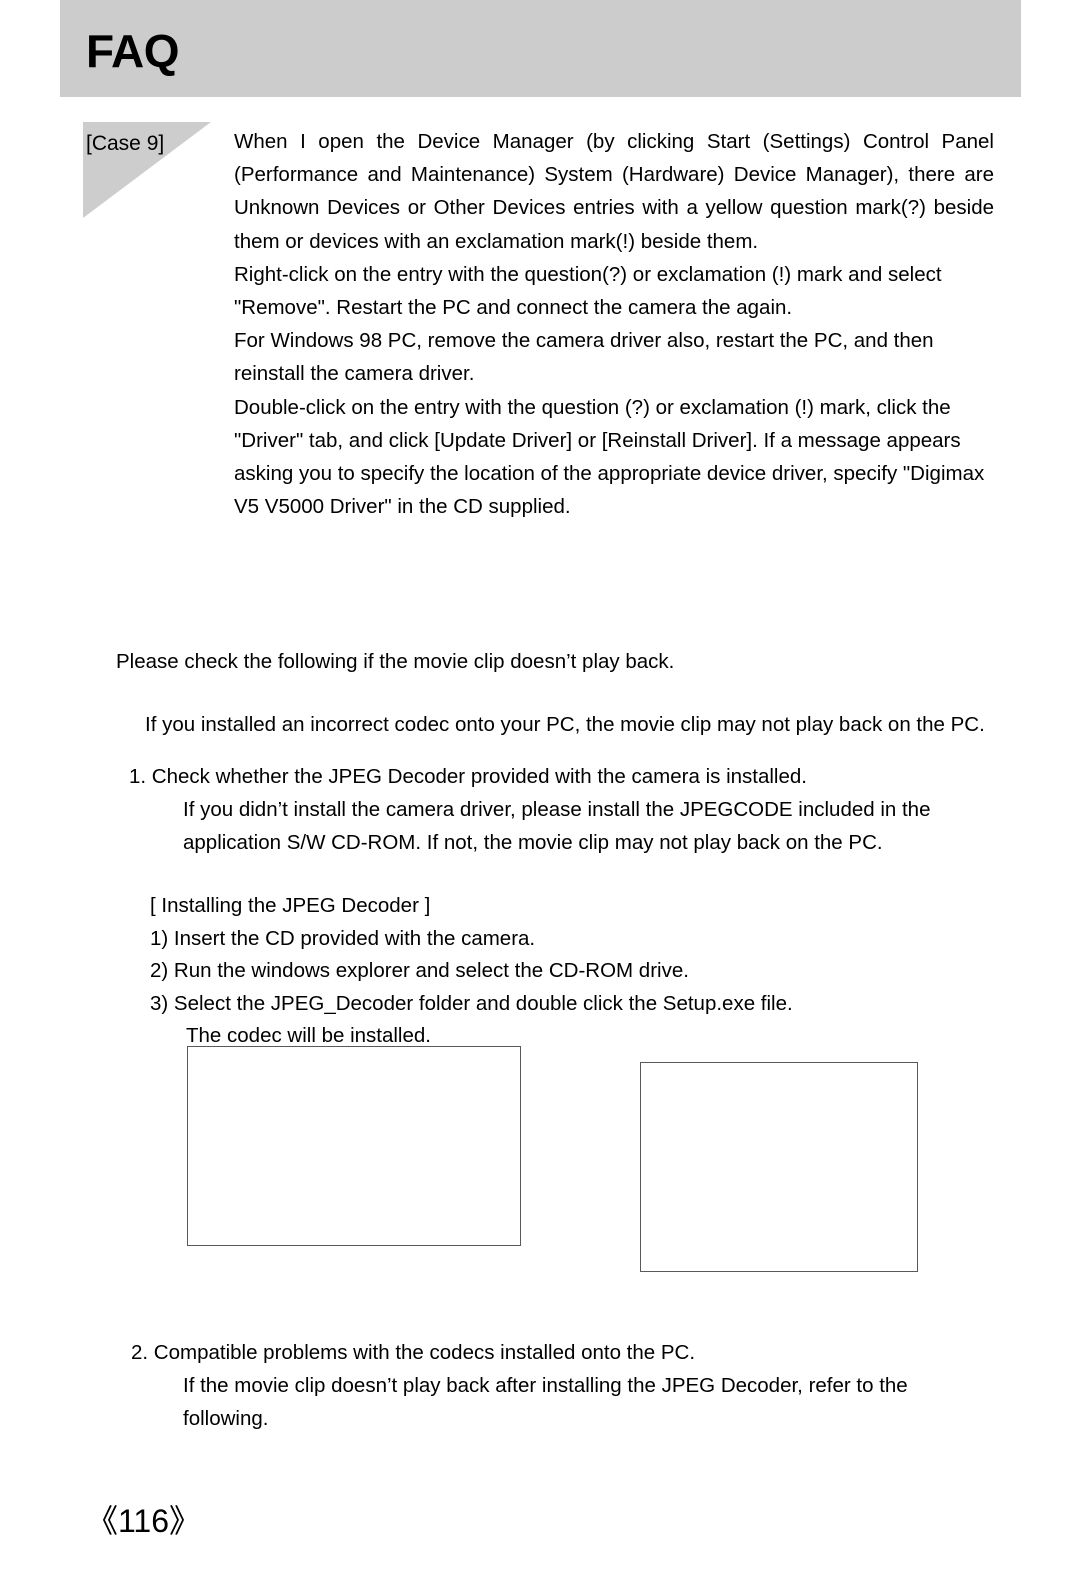 The image size is (1080, 1585). What do you see at coordinates (144, 1521) in the screenshot?
I see `page-number: 《116》` at bounding box center [144, 1521].